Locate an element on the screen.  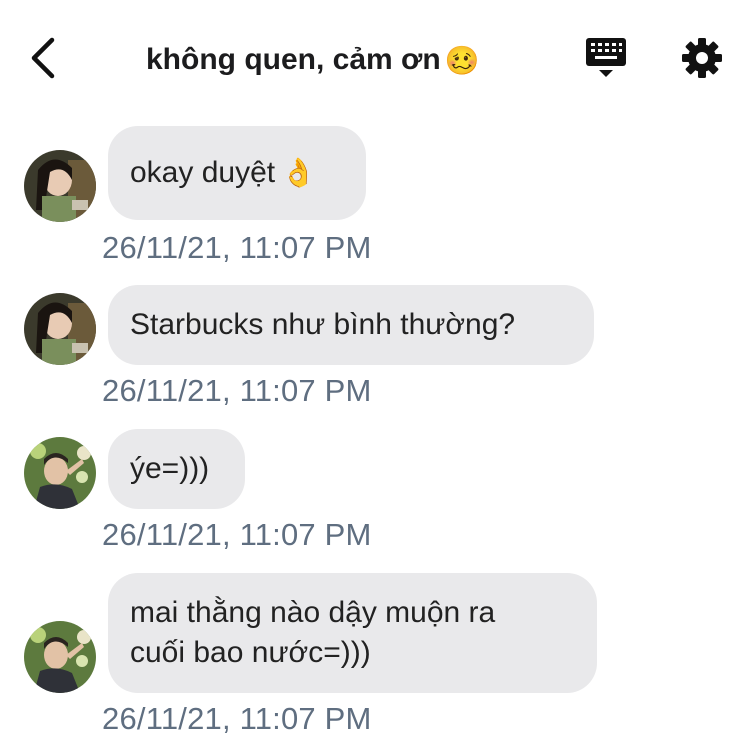
settings-button is located at coordinates (702, 58).